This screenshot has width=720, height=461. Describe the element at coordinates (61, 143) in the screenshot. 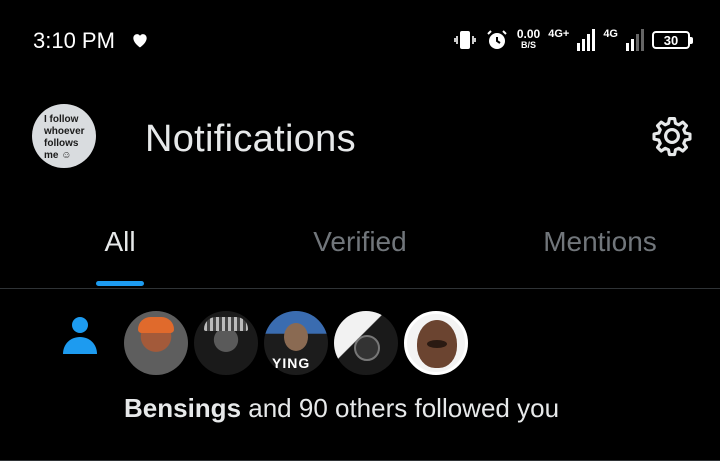

I see `avatar-text-line: follows` at that location.